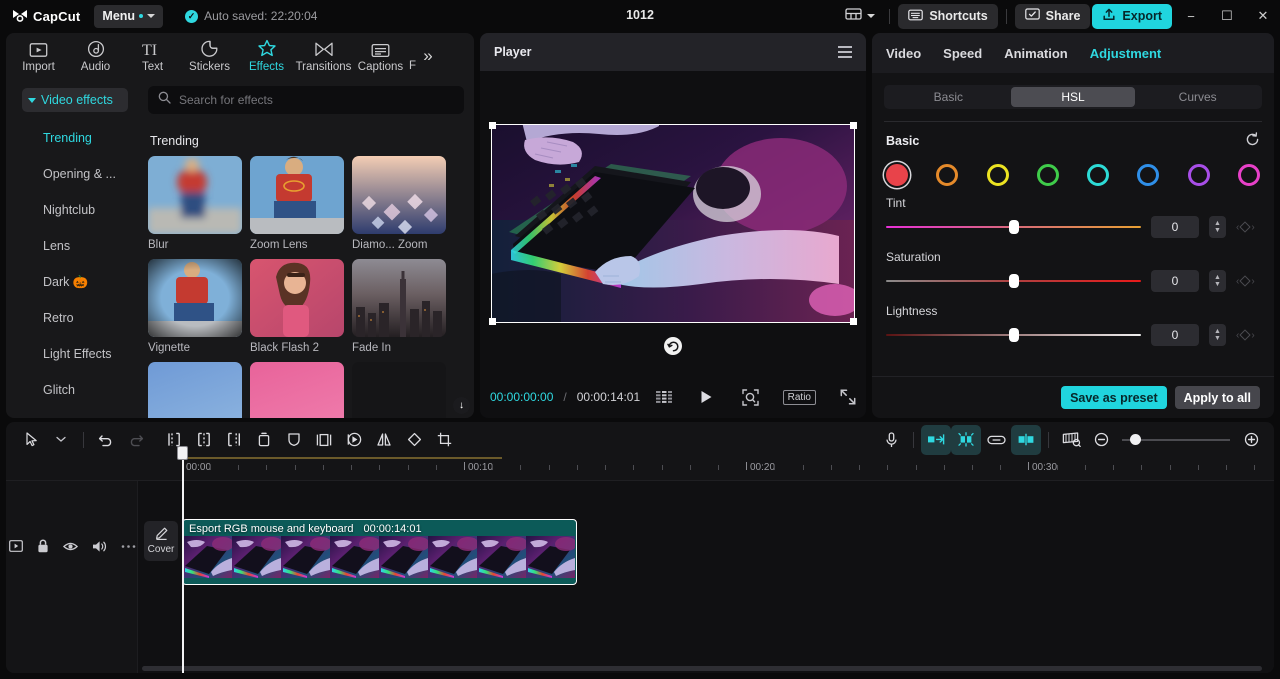 The width and height of the screenshot is (1280, 679). I want to click on tint-value-input: 0, so click(1175, 227).